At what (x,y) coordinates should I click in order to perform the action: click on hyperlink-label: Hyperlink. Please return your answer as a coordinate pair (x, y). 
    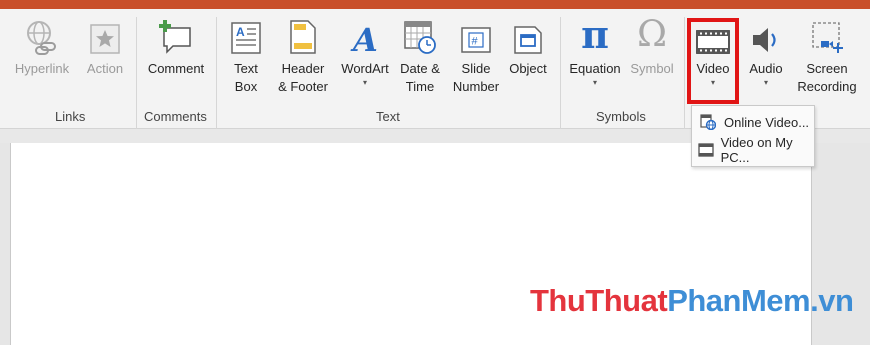
    Looking at the image, I should click on (42, 68).